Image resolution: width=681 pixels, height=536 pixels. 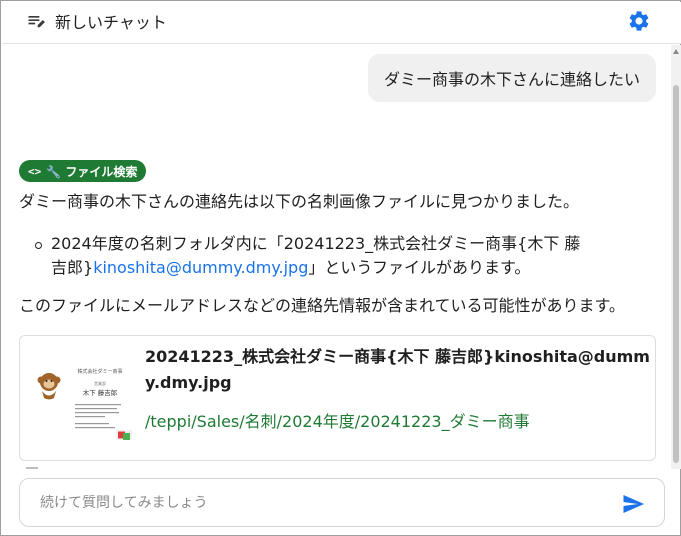 What do you see at coordinates (85, 401) in the screenshot?
I see `business-card-thumbnail: 株式会社ダミー商事 営業部 木下 藤吉郎` at bounding box center [85, 401].